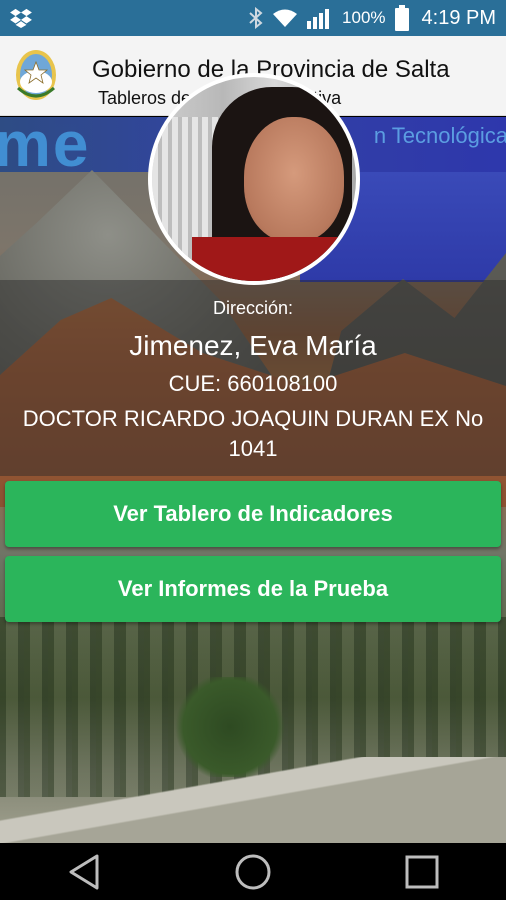 This screenshot has height=900, width=506. What do you see at coordinates (21, 18) in the screenshot?
I see `dropbox-icon` at bounding box center [21, 18].